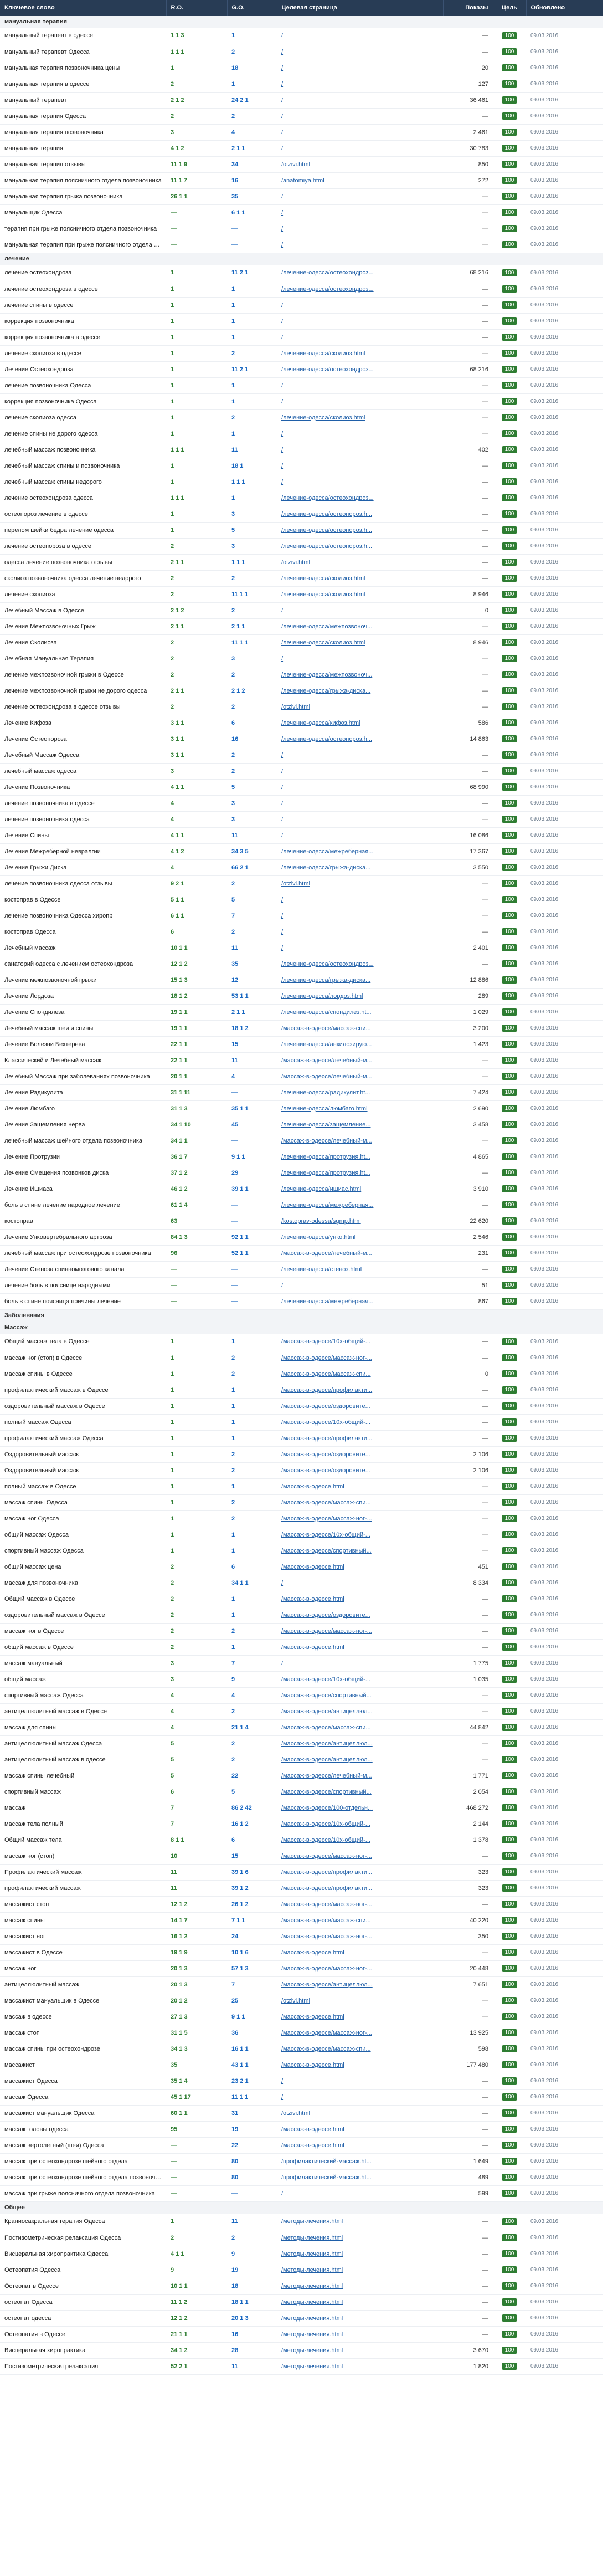  What do you see at coordinates (83, 1631) in the screenshot?
I see `keyword: массаж ног в Одессе` at bounding box center [83, 1631].